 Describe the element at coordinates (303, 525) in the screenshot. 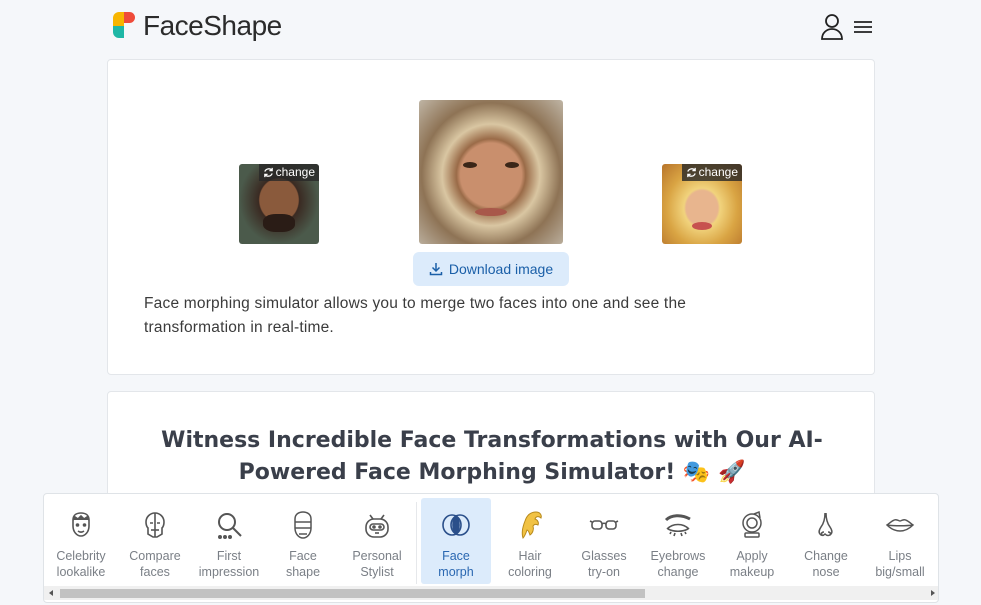

I see `face-shape-icon` at that location.